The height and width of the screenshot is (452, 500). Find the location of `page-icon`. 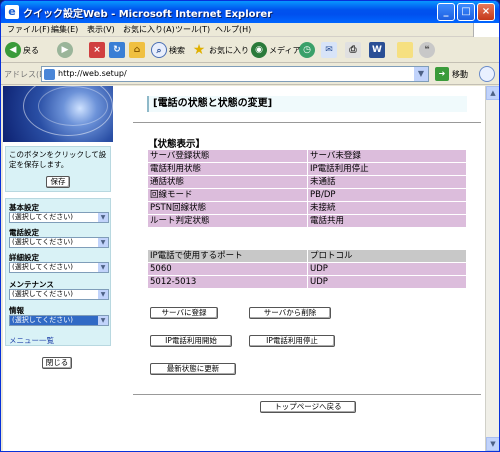

page-icon is located at coordinates (49, 74).